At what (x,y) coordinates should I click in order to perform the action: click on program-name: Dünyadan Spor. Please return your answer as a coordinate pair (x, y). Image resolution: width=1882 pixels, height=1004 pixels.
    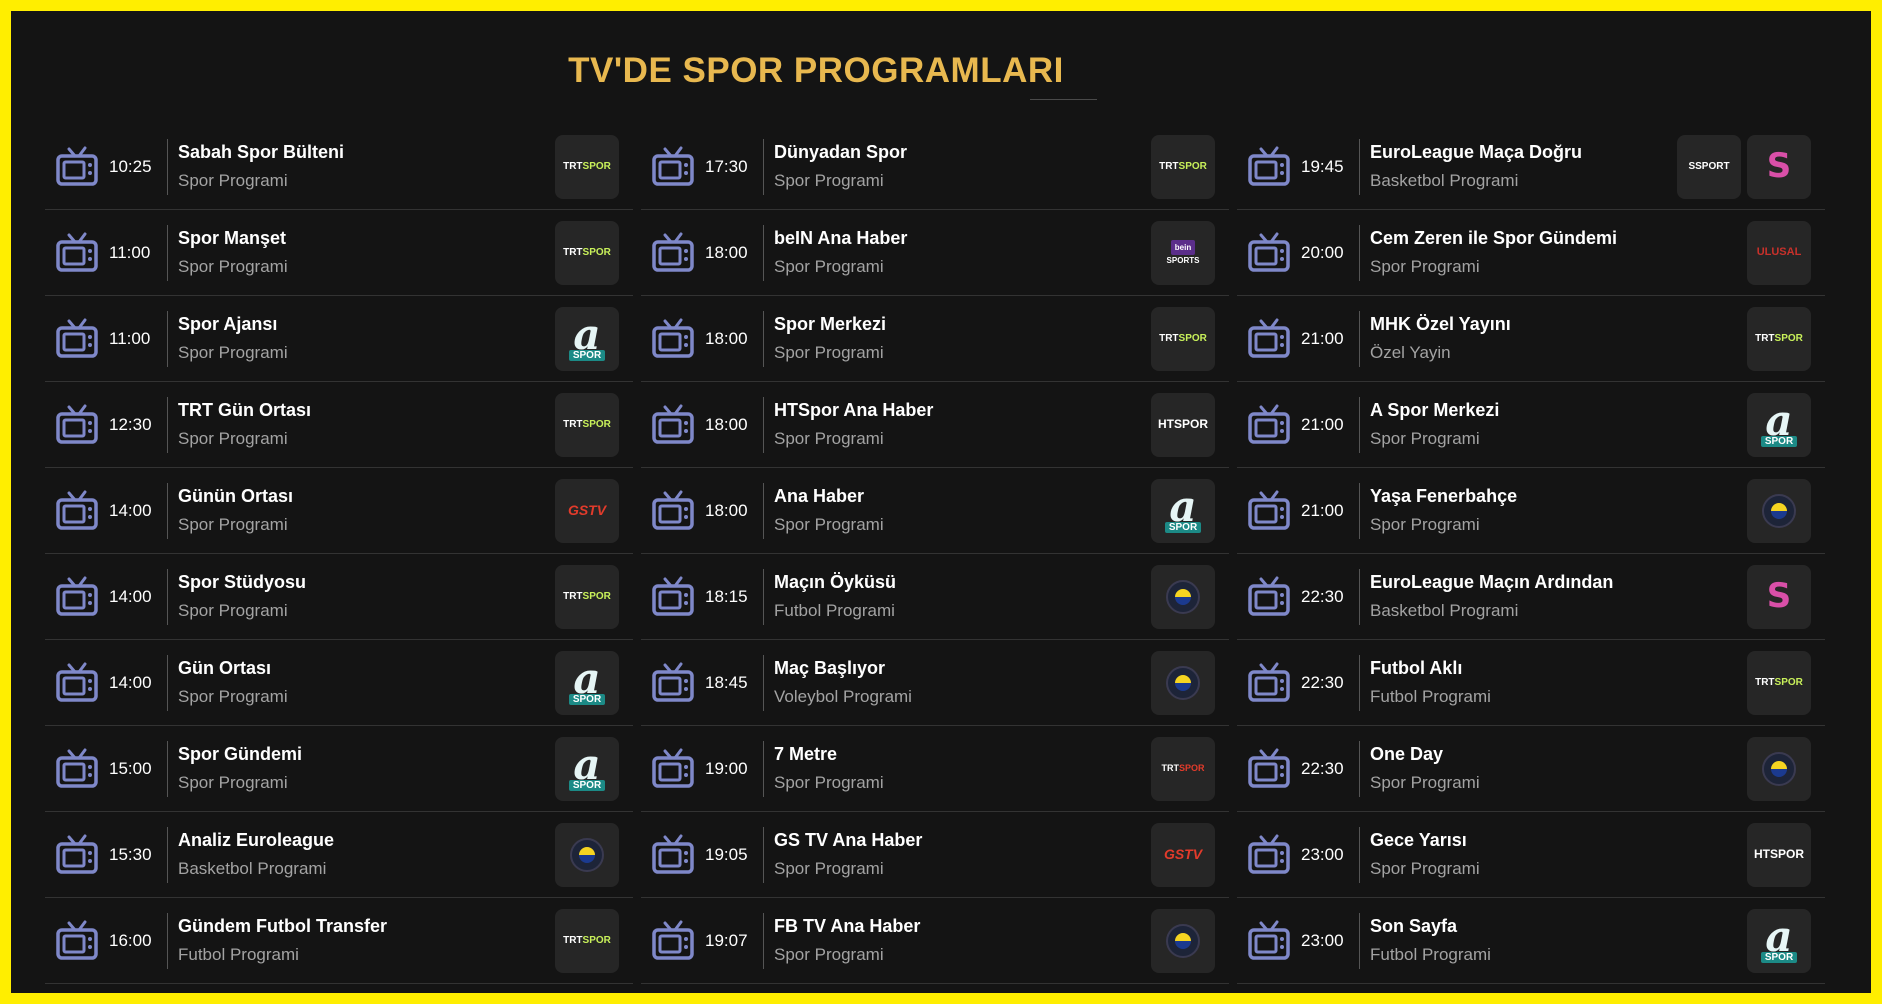
    Looking at the image, I should click on (962, 152).